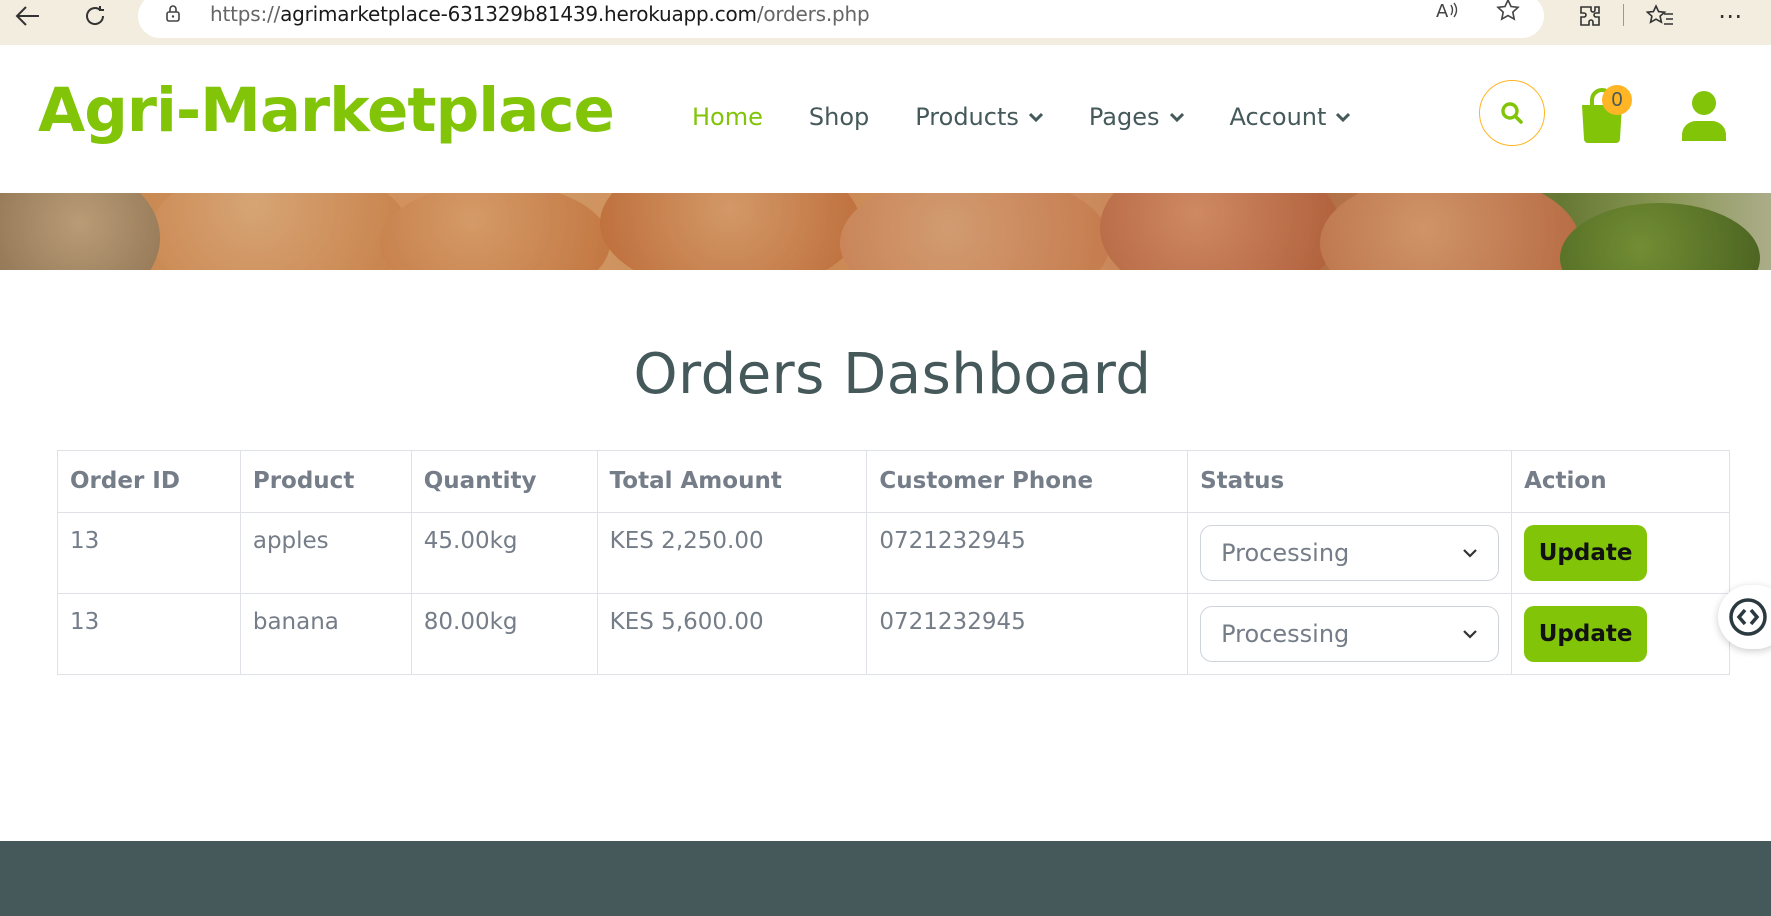  Describe the element at coordinates (504, 481) in the screenshot. I see `column-header-quantity: Quantity` at that location.